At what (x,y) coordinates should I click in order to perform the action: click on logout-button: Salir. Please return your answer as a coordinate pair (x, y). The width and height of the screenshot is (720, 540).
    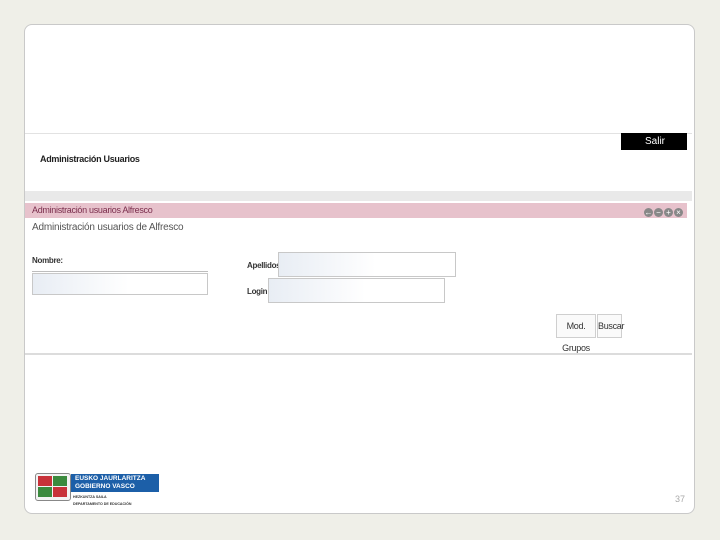
    Looking at the image, I should click on (654, 141).